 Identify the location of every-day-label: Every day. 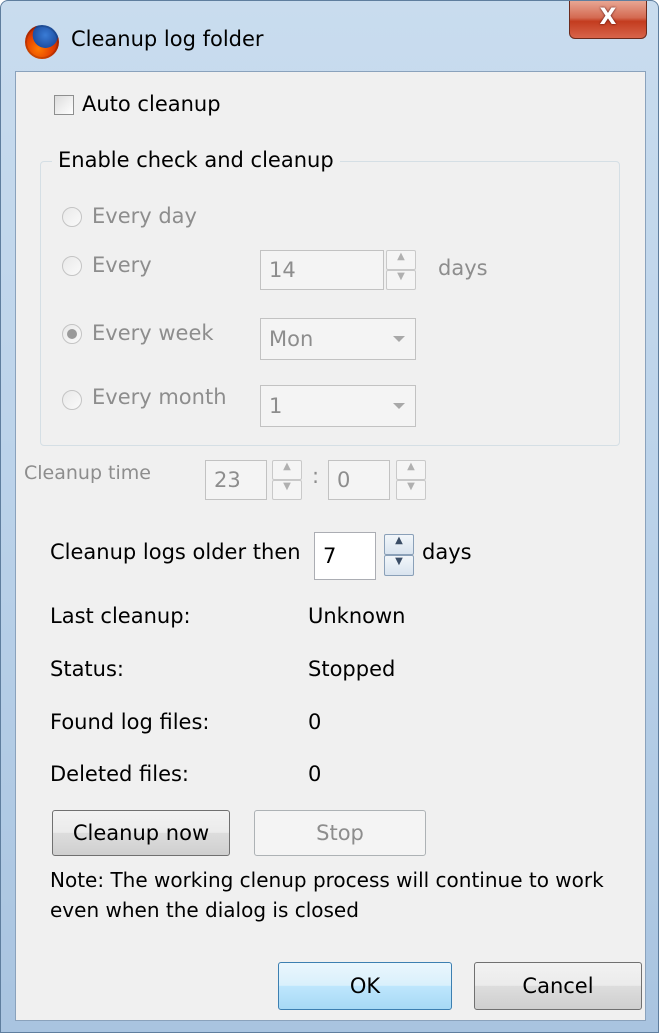
(144, 216).